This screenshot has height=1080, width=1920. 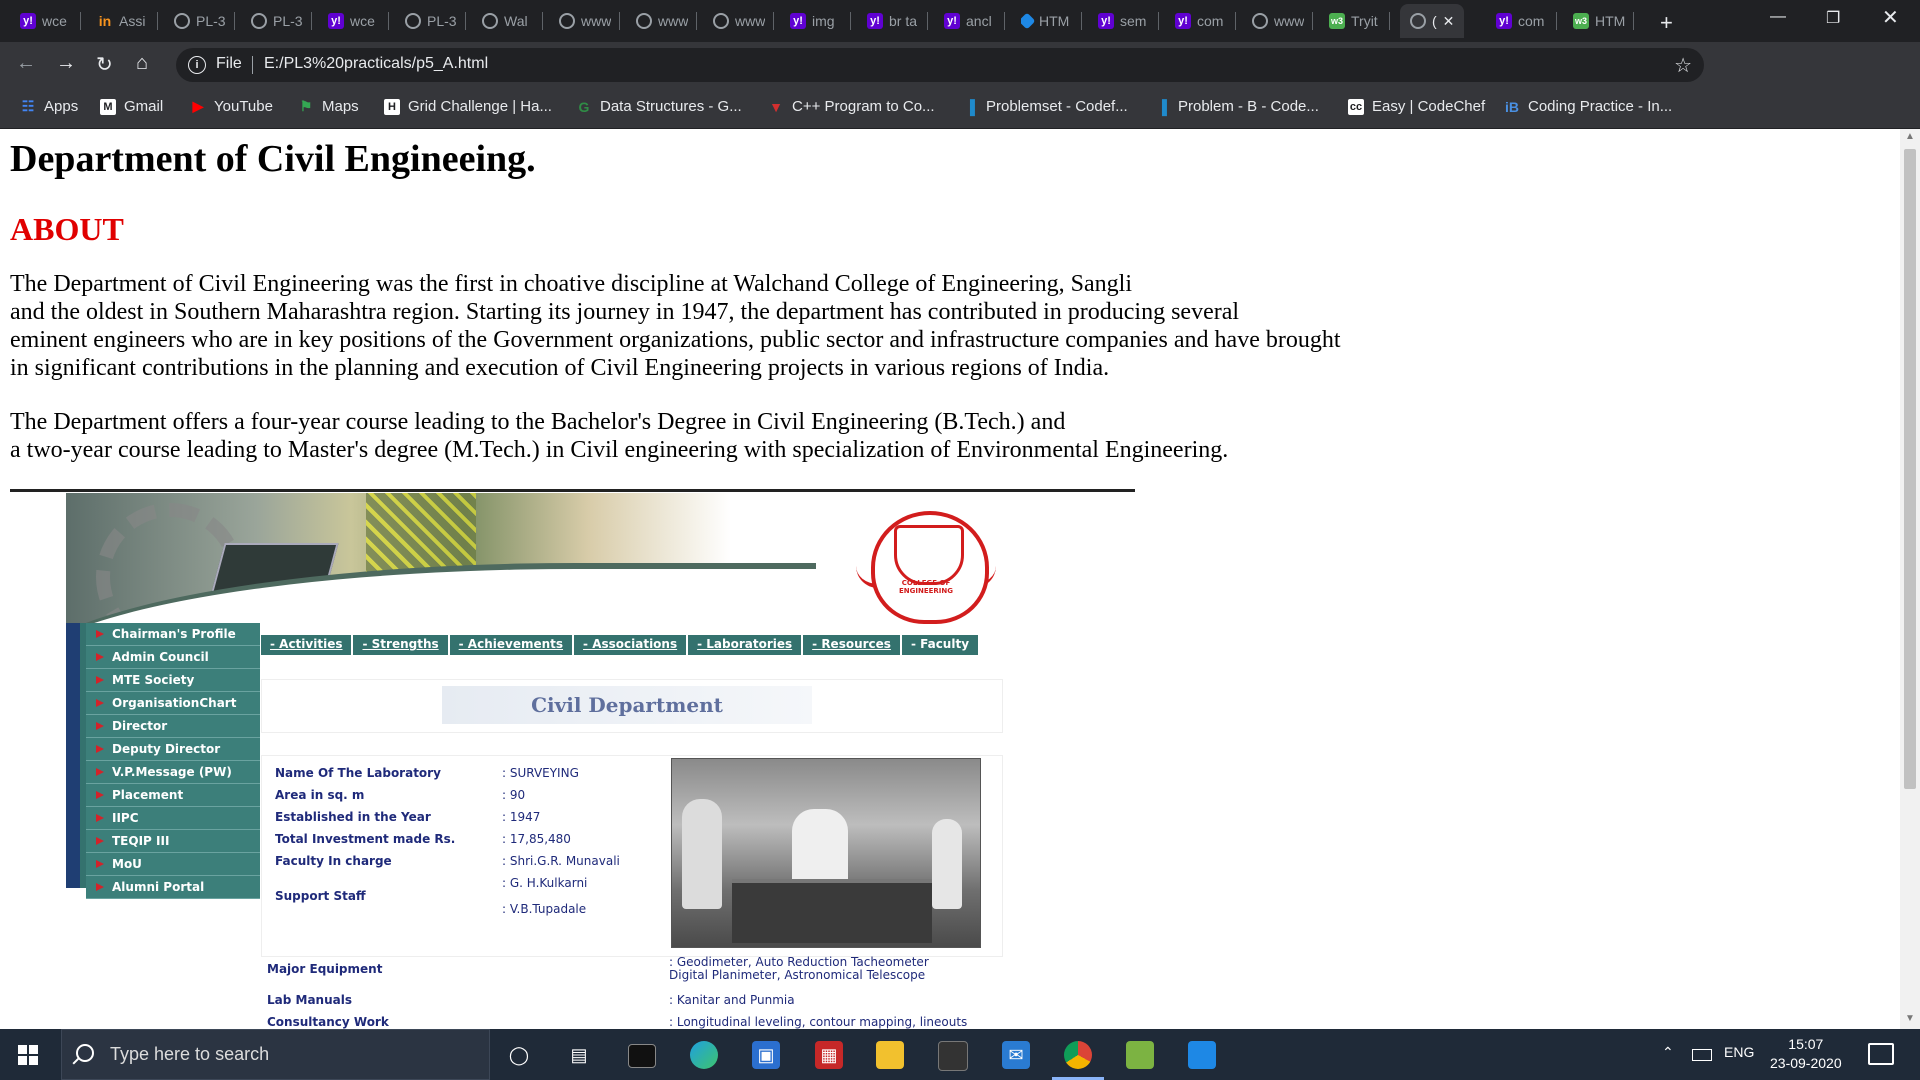 What do you see at coordinates (766, 1055) in the screenshot?
I see `store-icon: ▣` at bounding box center [766, 1055].